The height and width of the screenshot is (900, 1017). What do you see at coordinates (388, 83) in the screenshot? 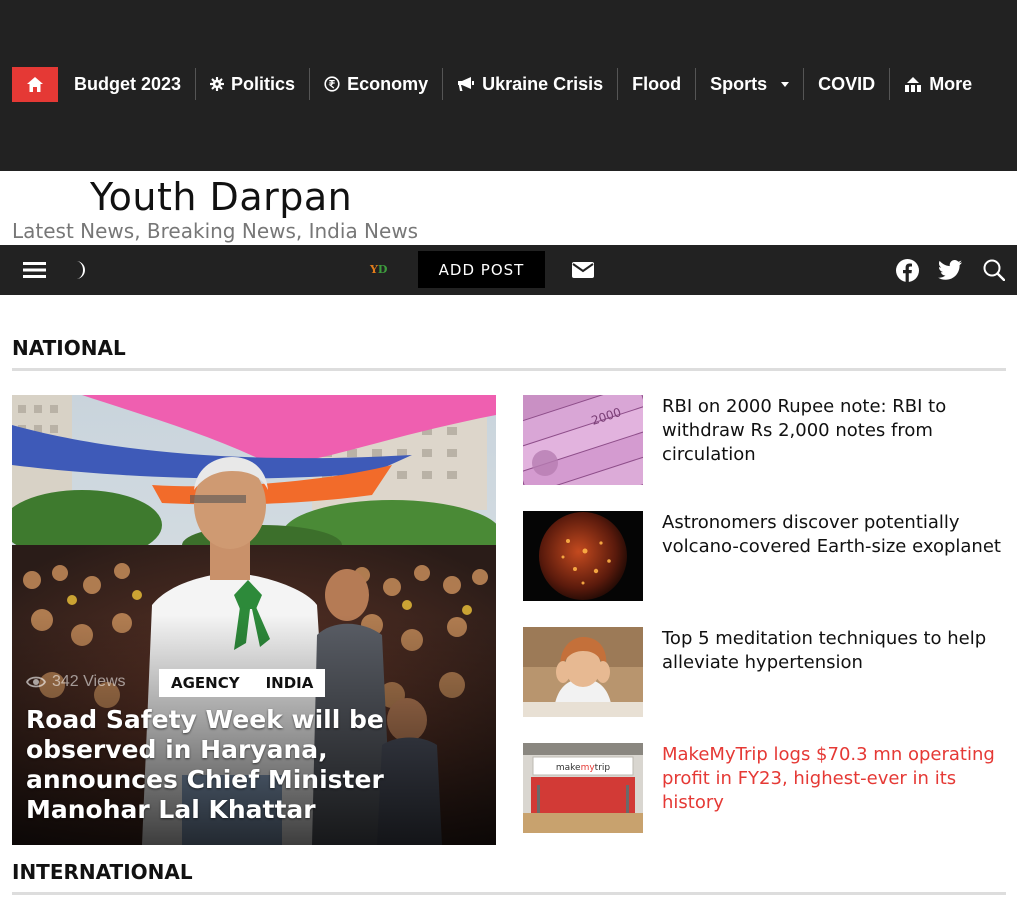
I see `nav-item-label: Economy` at bounding box center [388, 83].